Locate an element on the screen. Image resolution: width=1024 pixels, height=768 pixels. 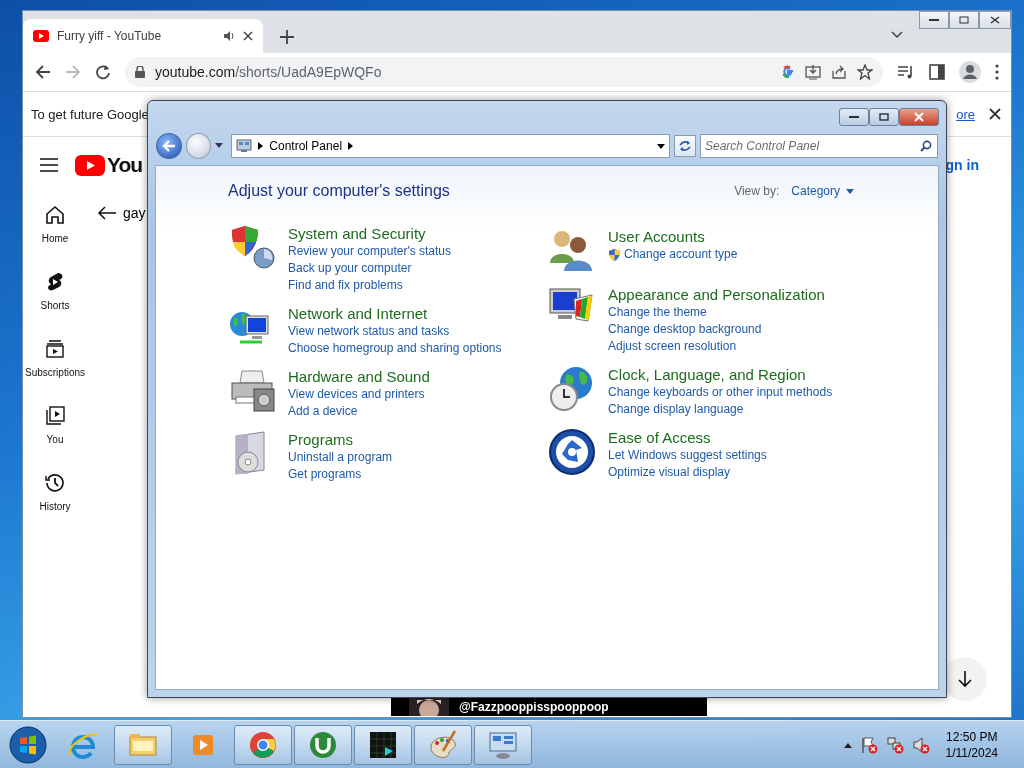
back-arrow-icon is located at coordinates (107, 213).